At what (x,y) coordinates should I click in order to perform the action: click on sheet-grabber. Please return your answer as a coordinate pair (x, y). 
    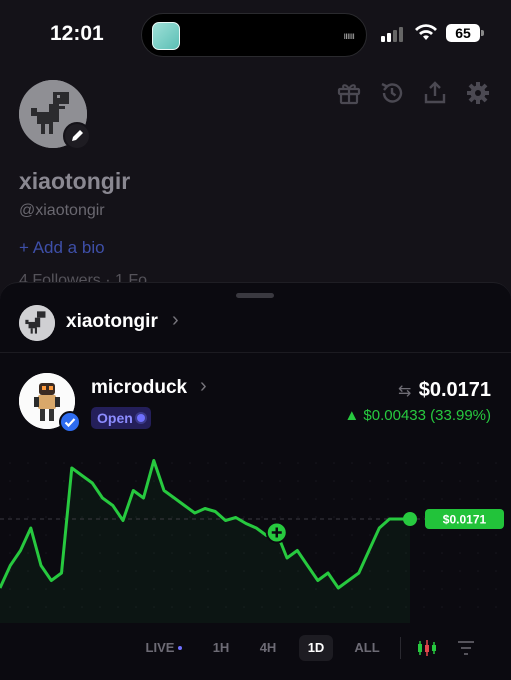
    Looking at the image, I should click on (255, 295).